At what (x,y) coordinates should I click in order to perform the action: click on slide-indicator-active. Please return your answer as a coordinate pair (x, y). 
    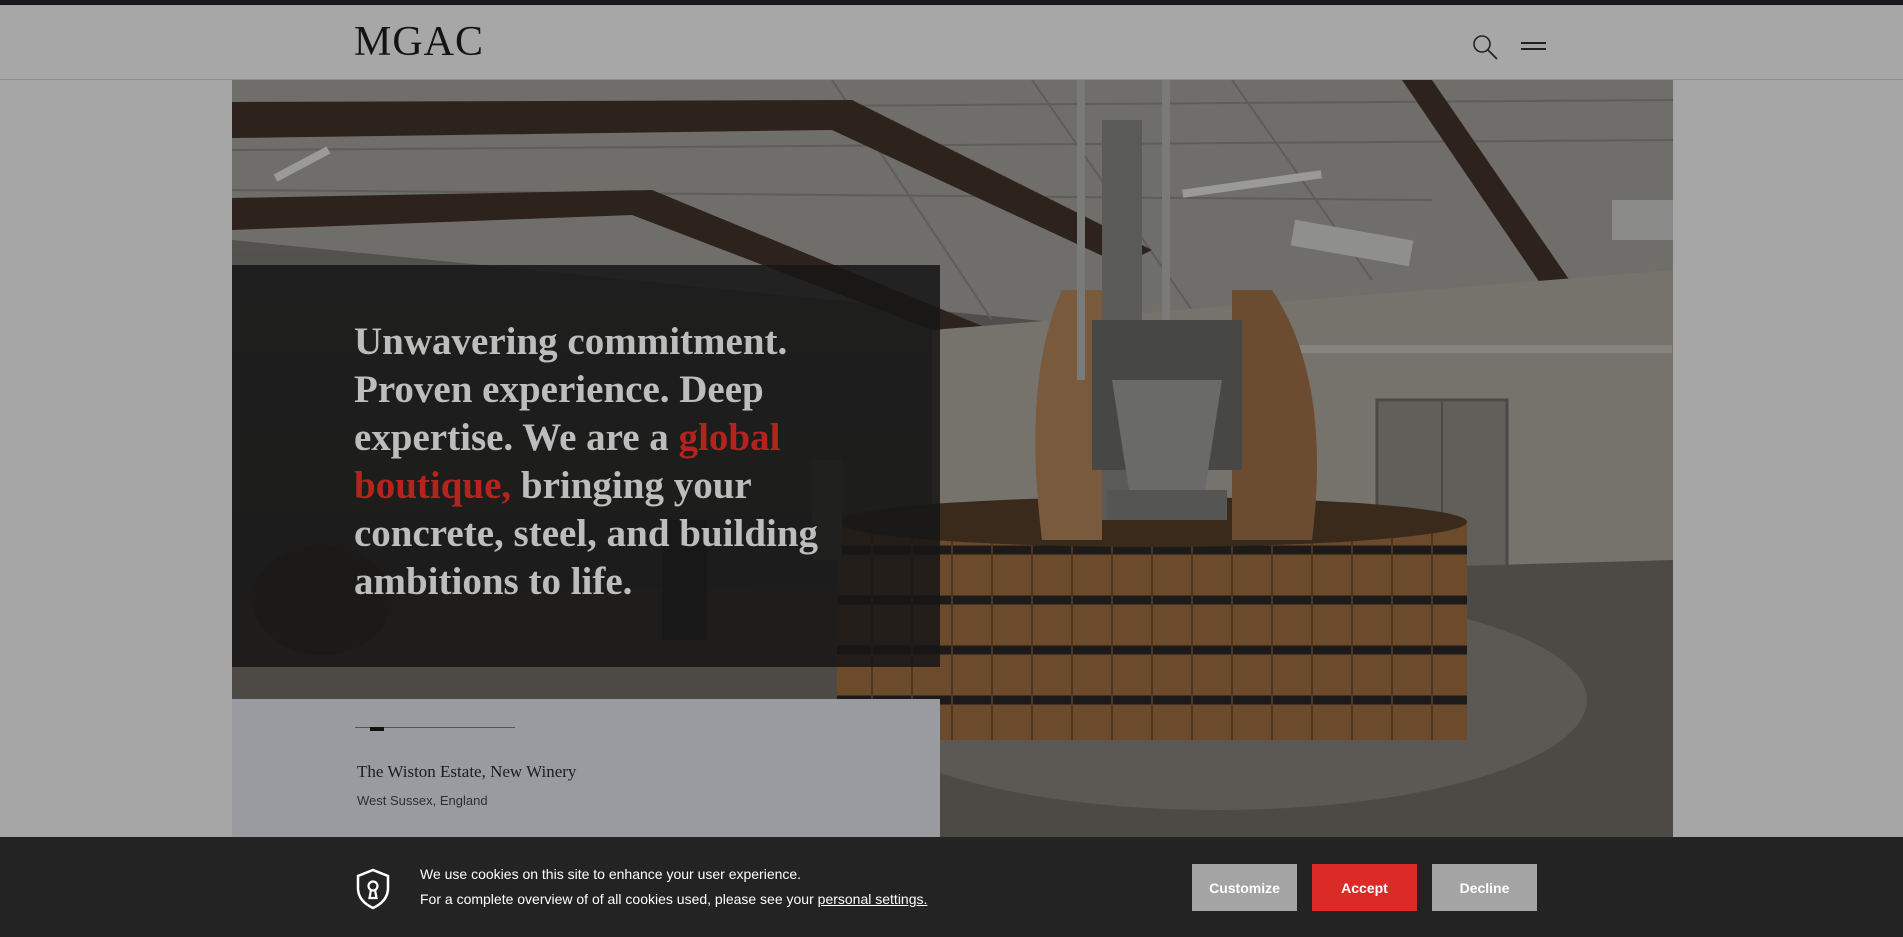
    Looking at the image, I should click on (377, 729).